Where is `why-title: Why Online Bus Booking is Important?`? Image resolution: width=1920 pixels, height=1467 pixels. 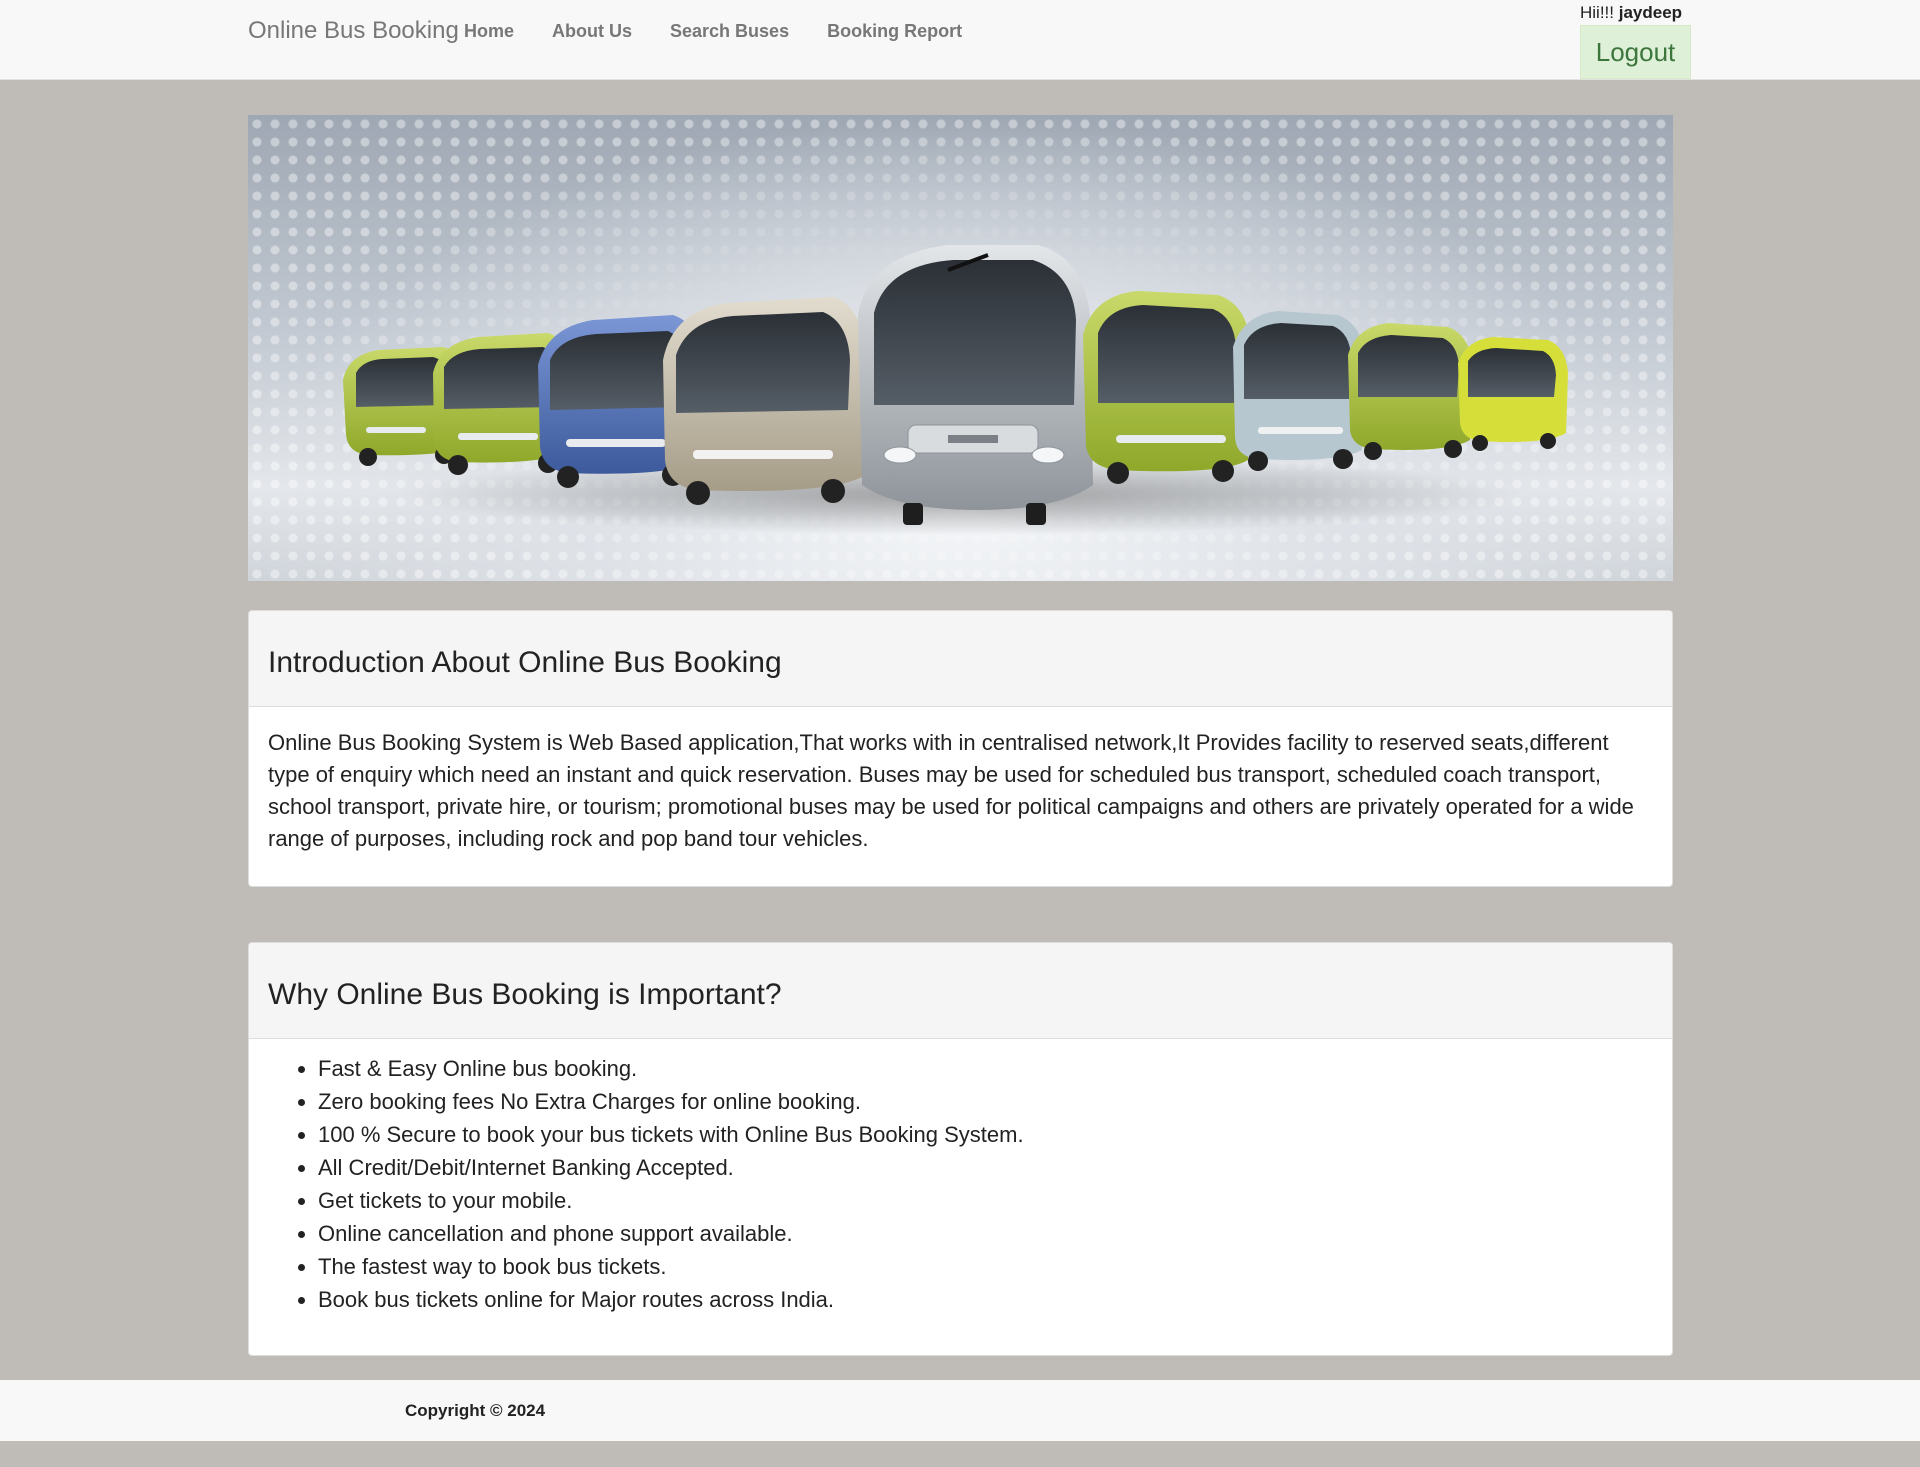 why-title: Why Online Bus Booking is Important? is located at coordinates (525, 994).